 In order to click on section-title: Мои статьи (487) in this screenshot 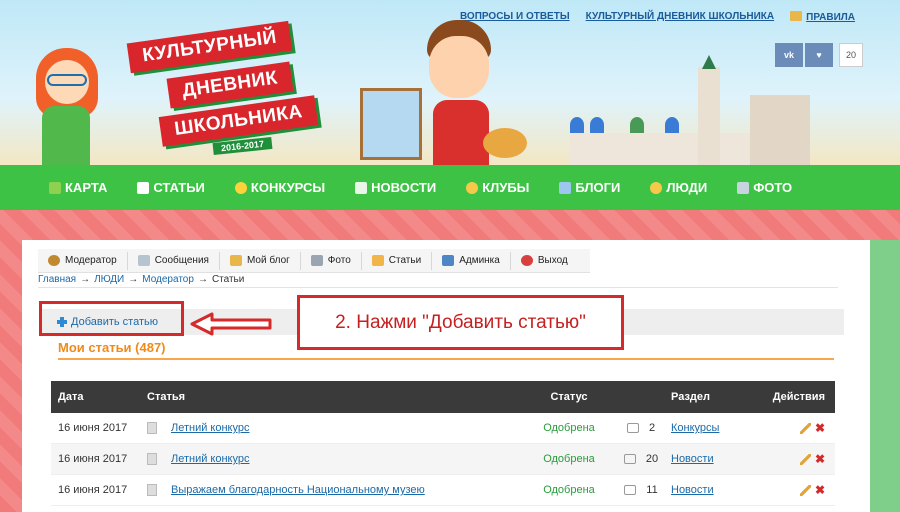, I will do `click(112, 347)`.